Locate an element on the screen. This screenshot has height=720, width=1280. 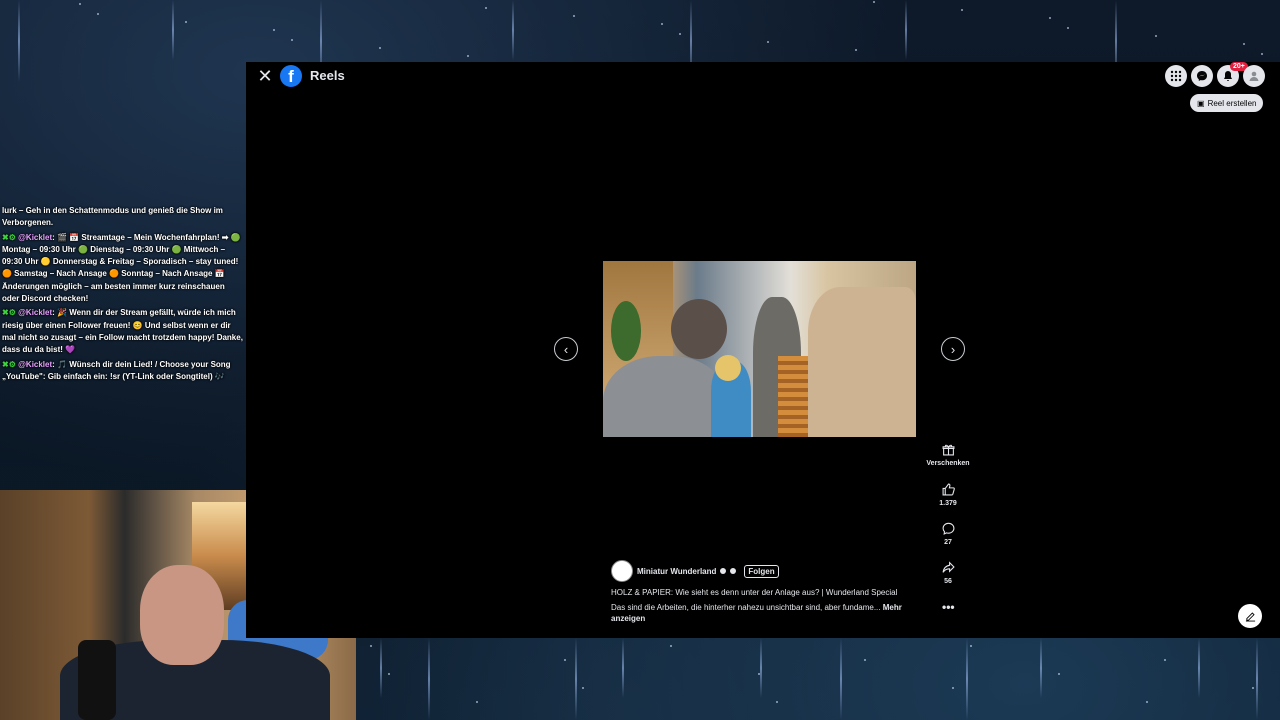
facebook-logo-icon: f is located at coordinates (291, 76).